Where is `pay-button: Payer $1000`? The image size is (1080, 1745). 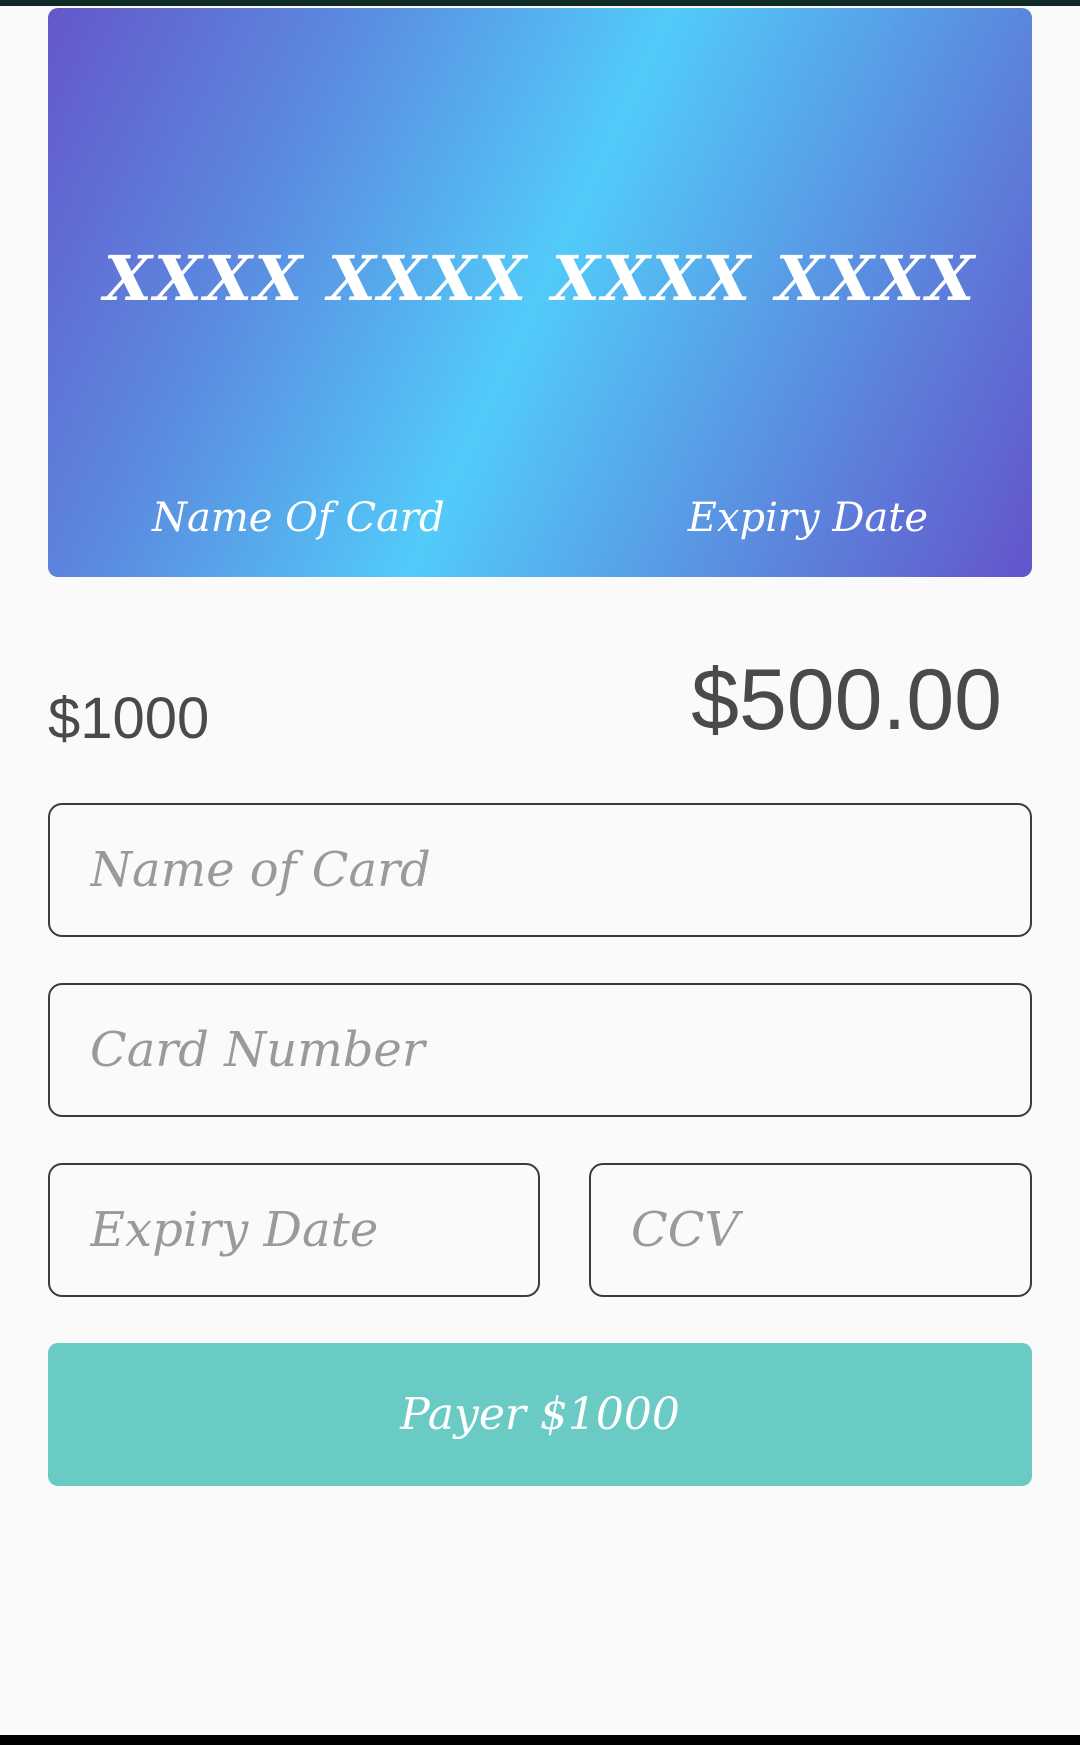 pay-button: Payer $1000 is located at coordinates (540, 1414).